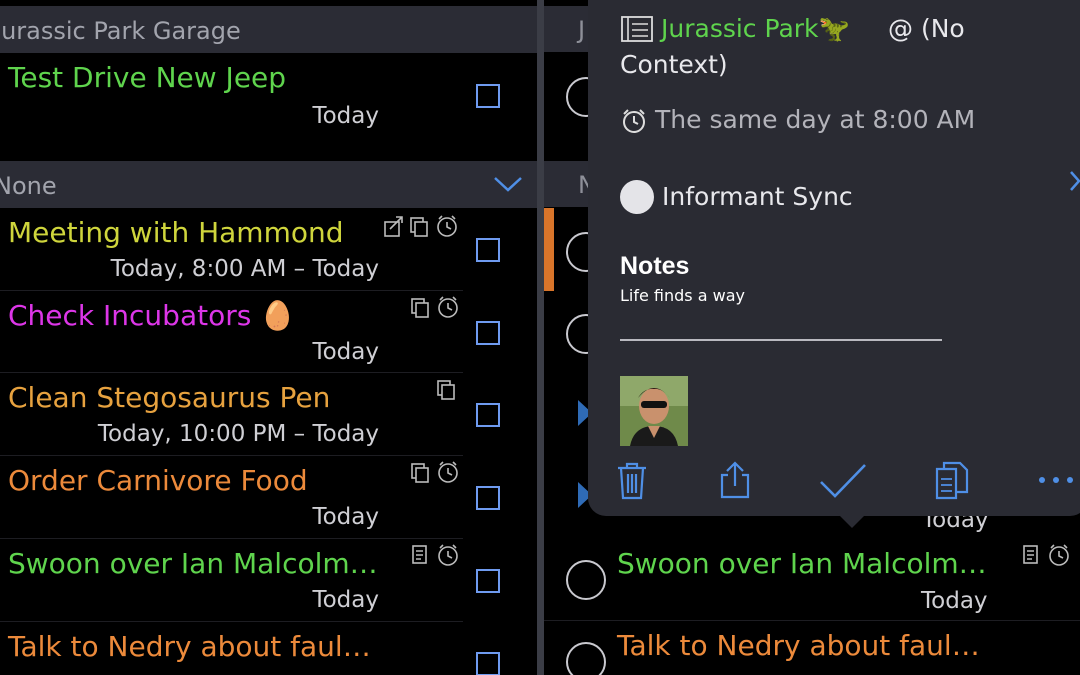 The width and height of the screenshot is (1080, 675). I want to click on task-row: Order Carnivore Food Today, so click(268, 497).